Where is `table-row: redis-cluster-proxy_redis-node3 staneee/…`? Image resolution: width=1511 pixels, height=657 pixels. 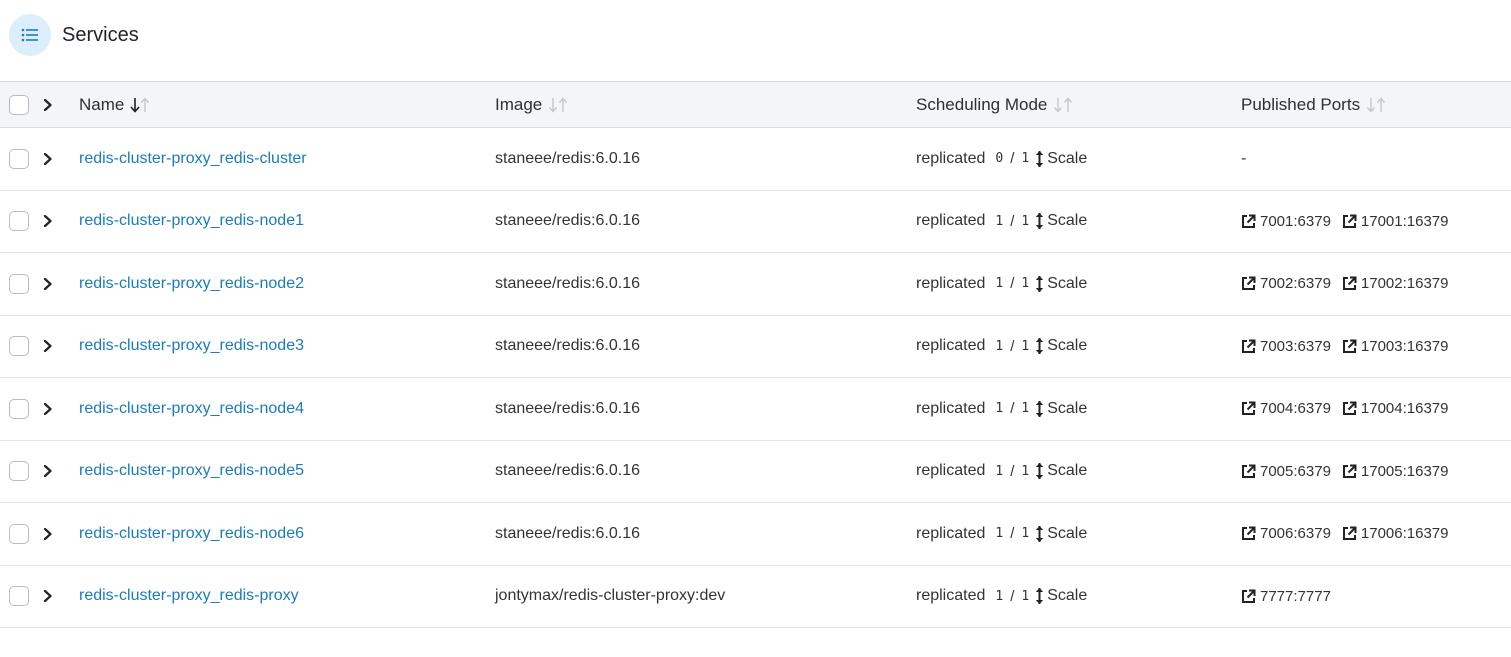
table-row: redis-cluster-proxy_redis-node3 staneee/… is located at coordinates (755, 347).